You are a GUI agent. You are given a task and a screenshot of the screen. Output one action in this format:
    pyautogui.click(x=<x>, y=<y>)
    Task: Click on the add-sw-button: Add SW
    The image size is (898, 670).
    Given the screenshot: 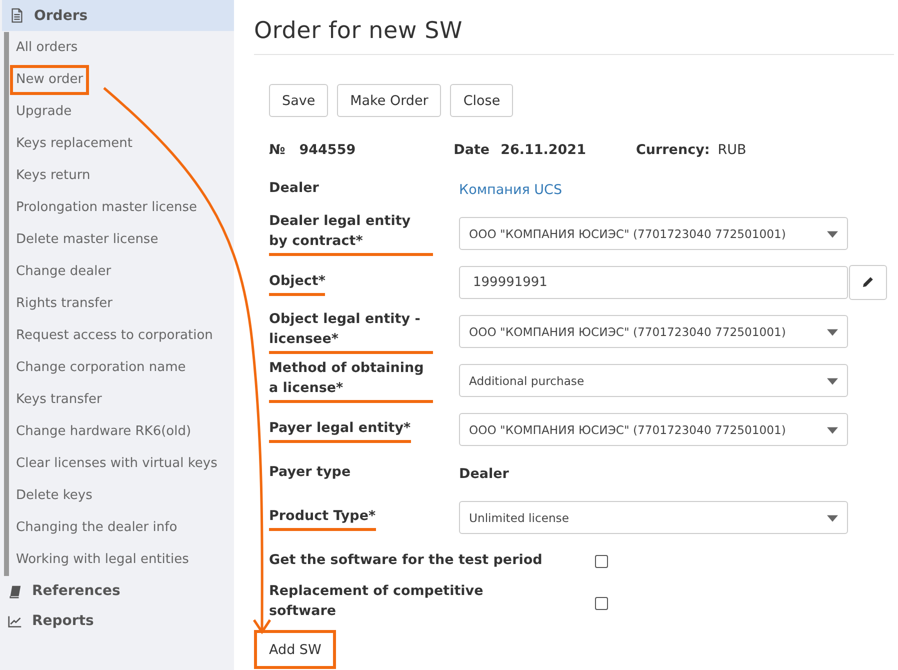 What is the action you would take?
    pyautogui.click(x=295, y=649)
    